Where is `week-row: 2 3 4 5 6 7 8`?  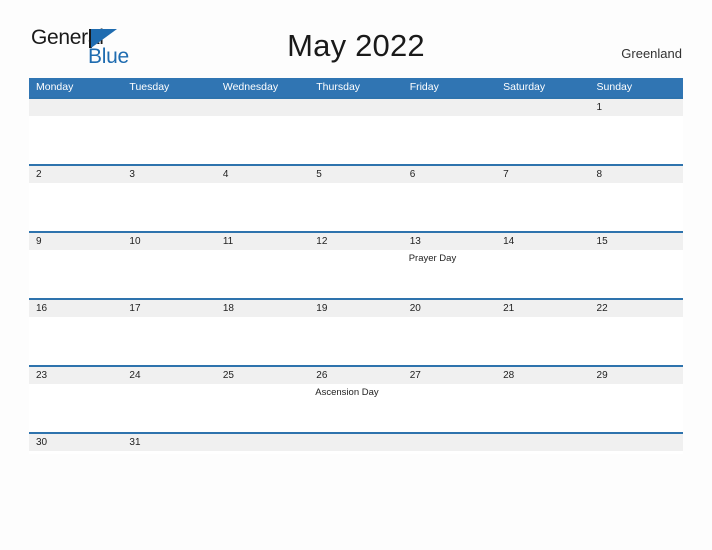 week-row: 2 3 4 5 6 7 8 is located at coordinates (356, 197).